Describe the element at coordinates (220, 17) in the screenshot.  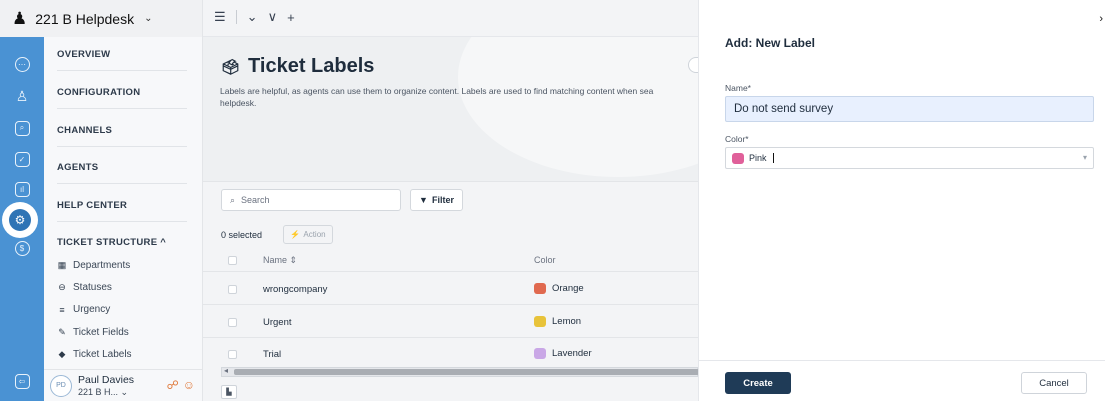
I see `list-icon: ☰` at that location.